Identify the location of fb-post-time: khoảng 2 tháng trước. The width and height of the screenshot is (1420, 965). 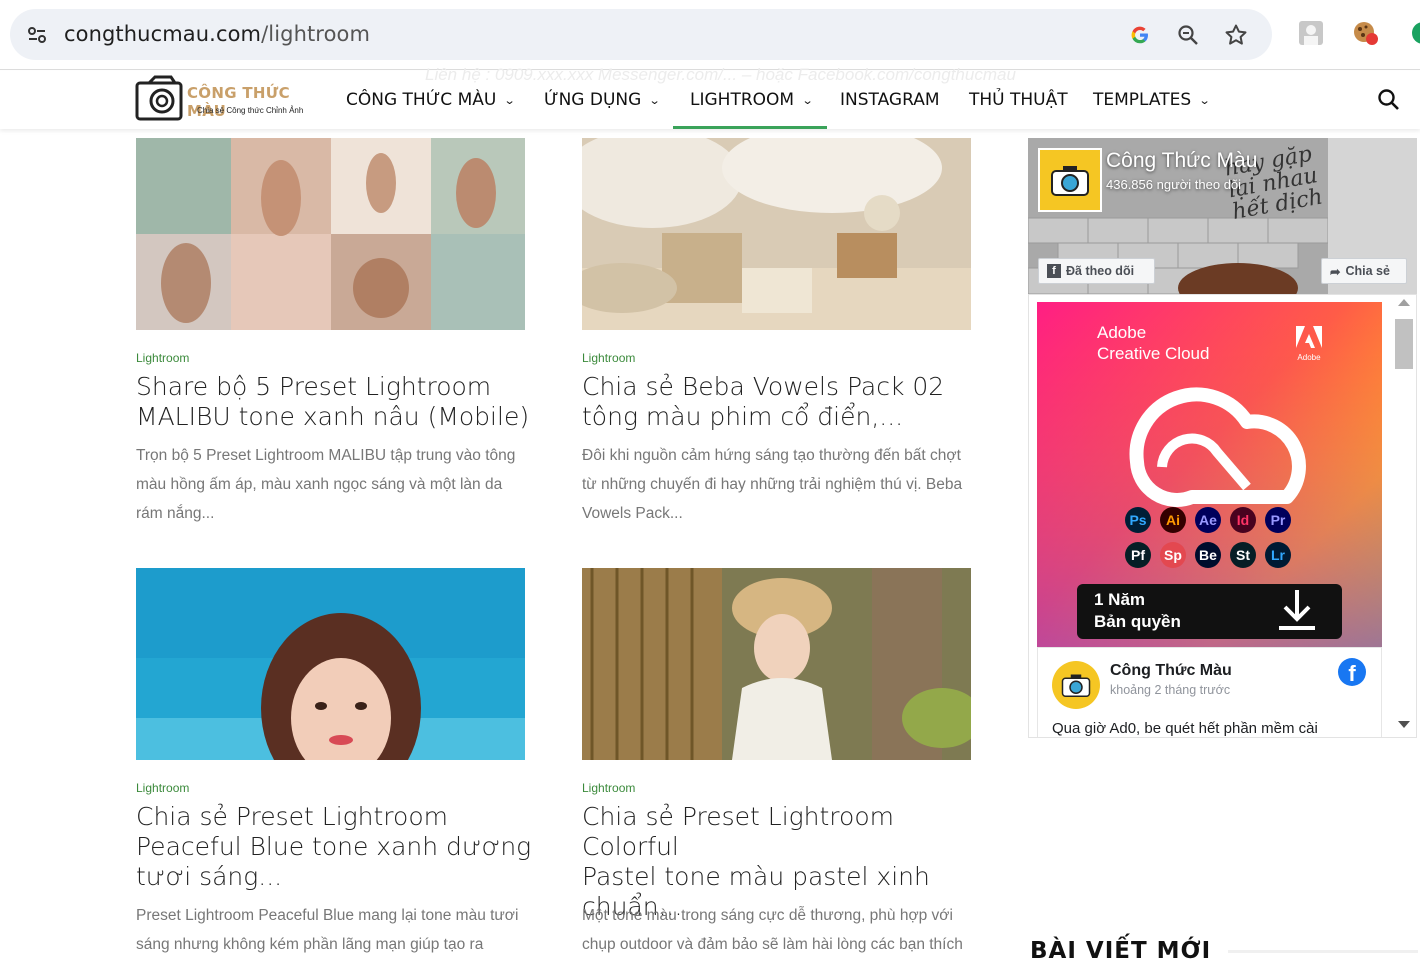
(1170, 690).